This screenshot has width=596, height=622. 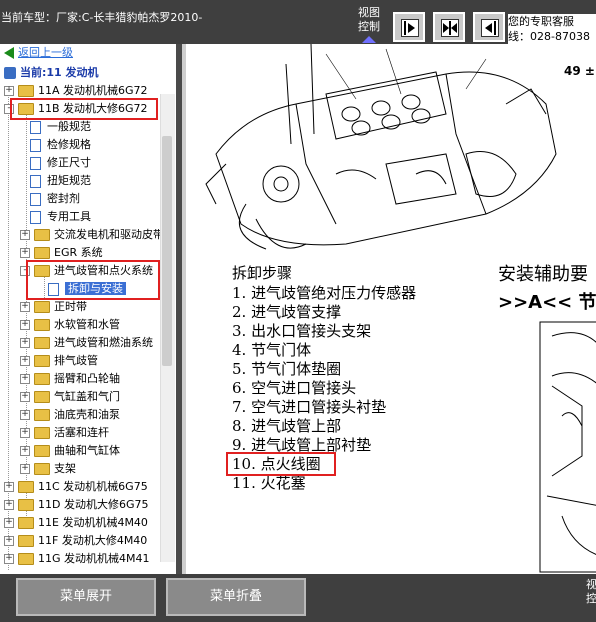 I want to click on tree-item-label: 扭矩规范, so click(x=69, y=180).